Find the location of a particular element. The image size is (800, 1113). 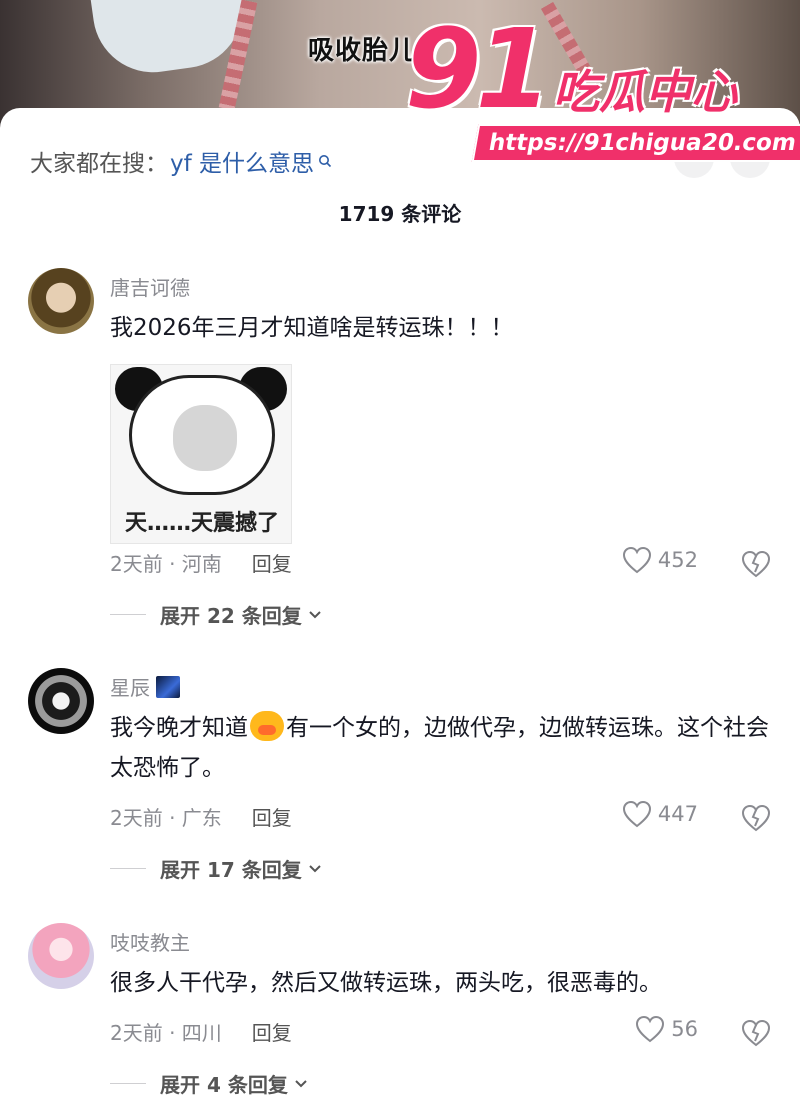

comment-time-location: 2天前 · 河南 is located at coordinates (166, 564).